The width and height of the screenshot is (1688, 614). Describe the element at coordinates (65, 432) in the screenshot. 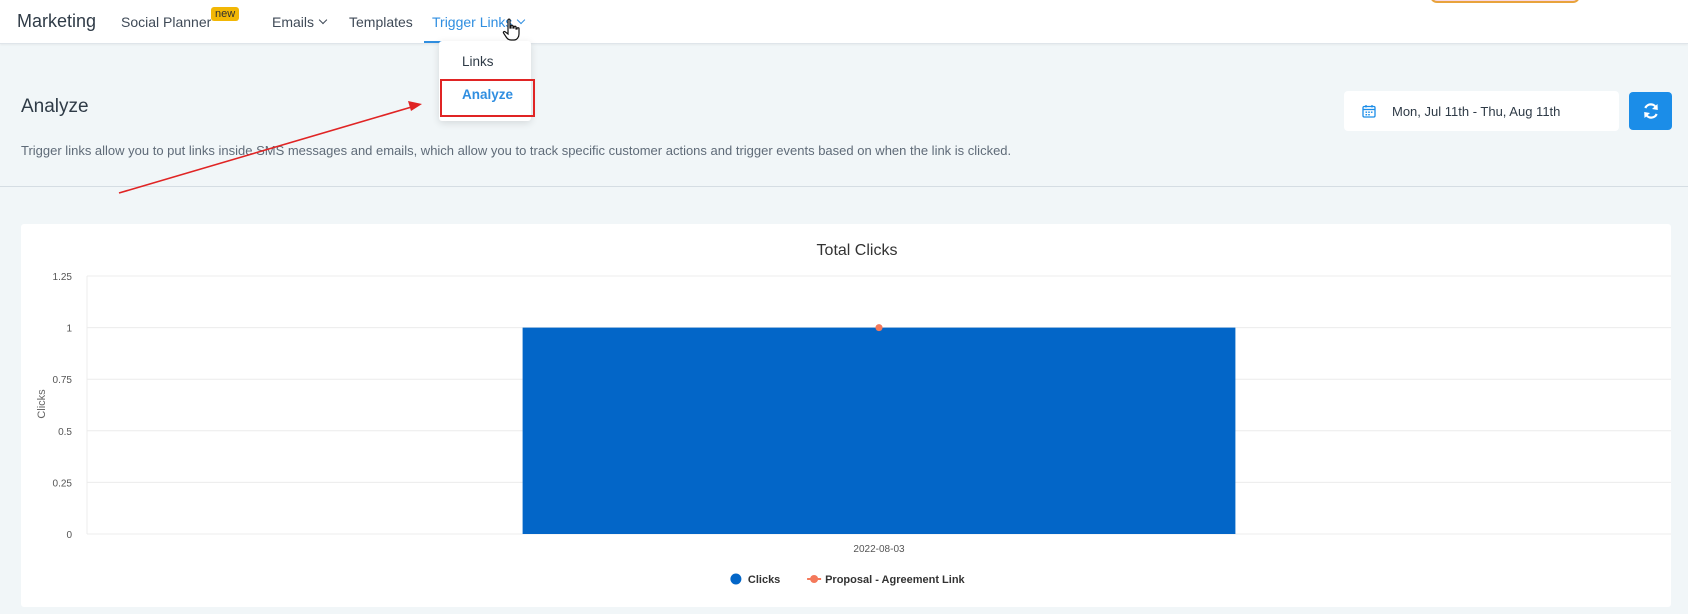

I see `y-tick-label: 0.5` at that location.